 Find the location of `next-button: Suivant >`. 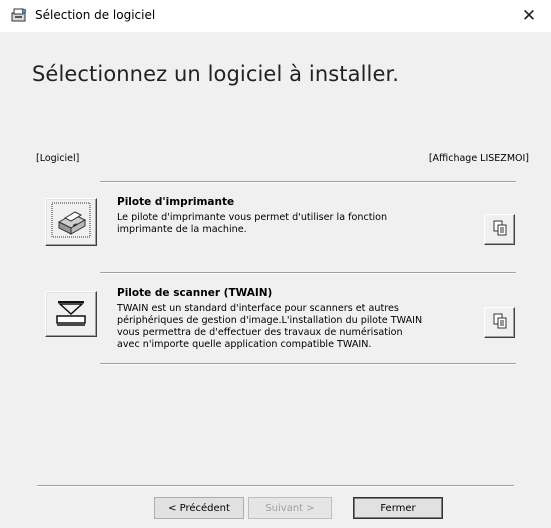

next-button: Suivant > is located at coordinates (290, 508).